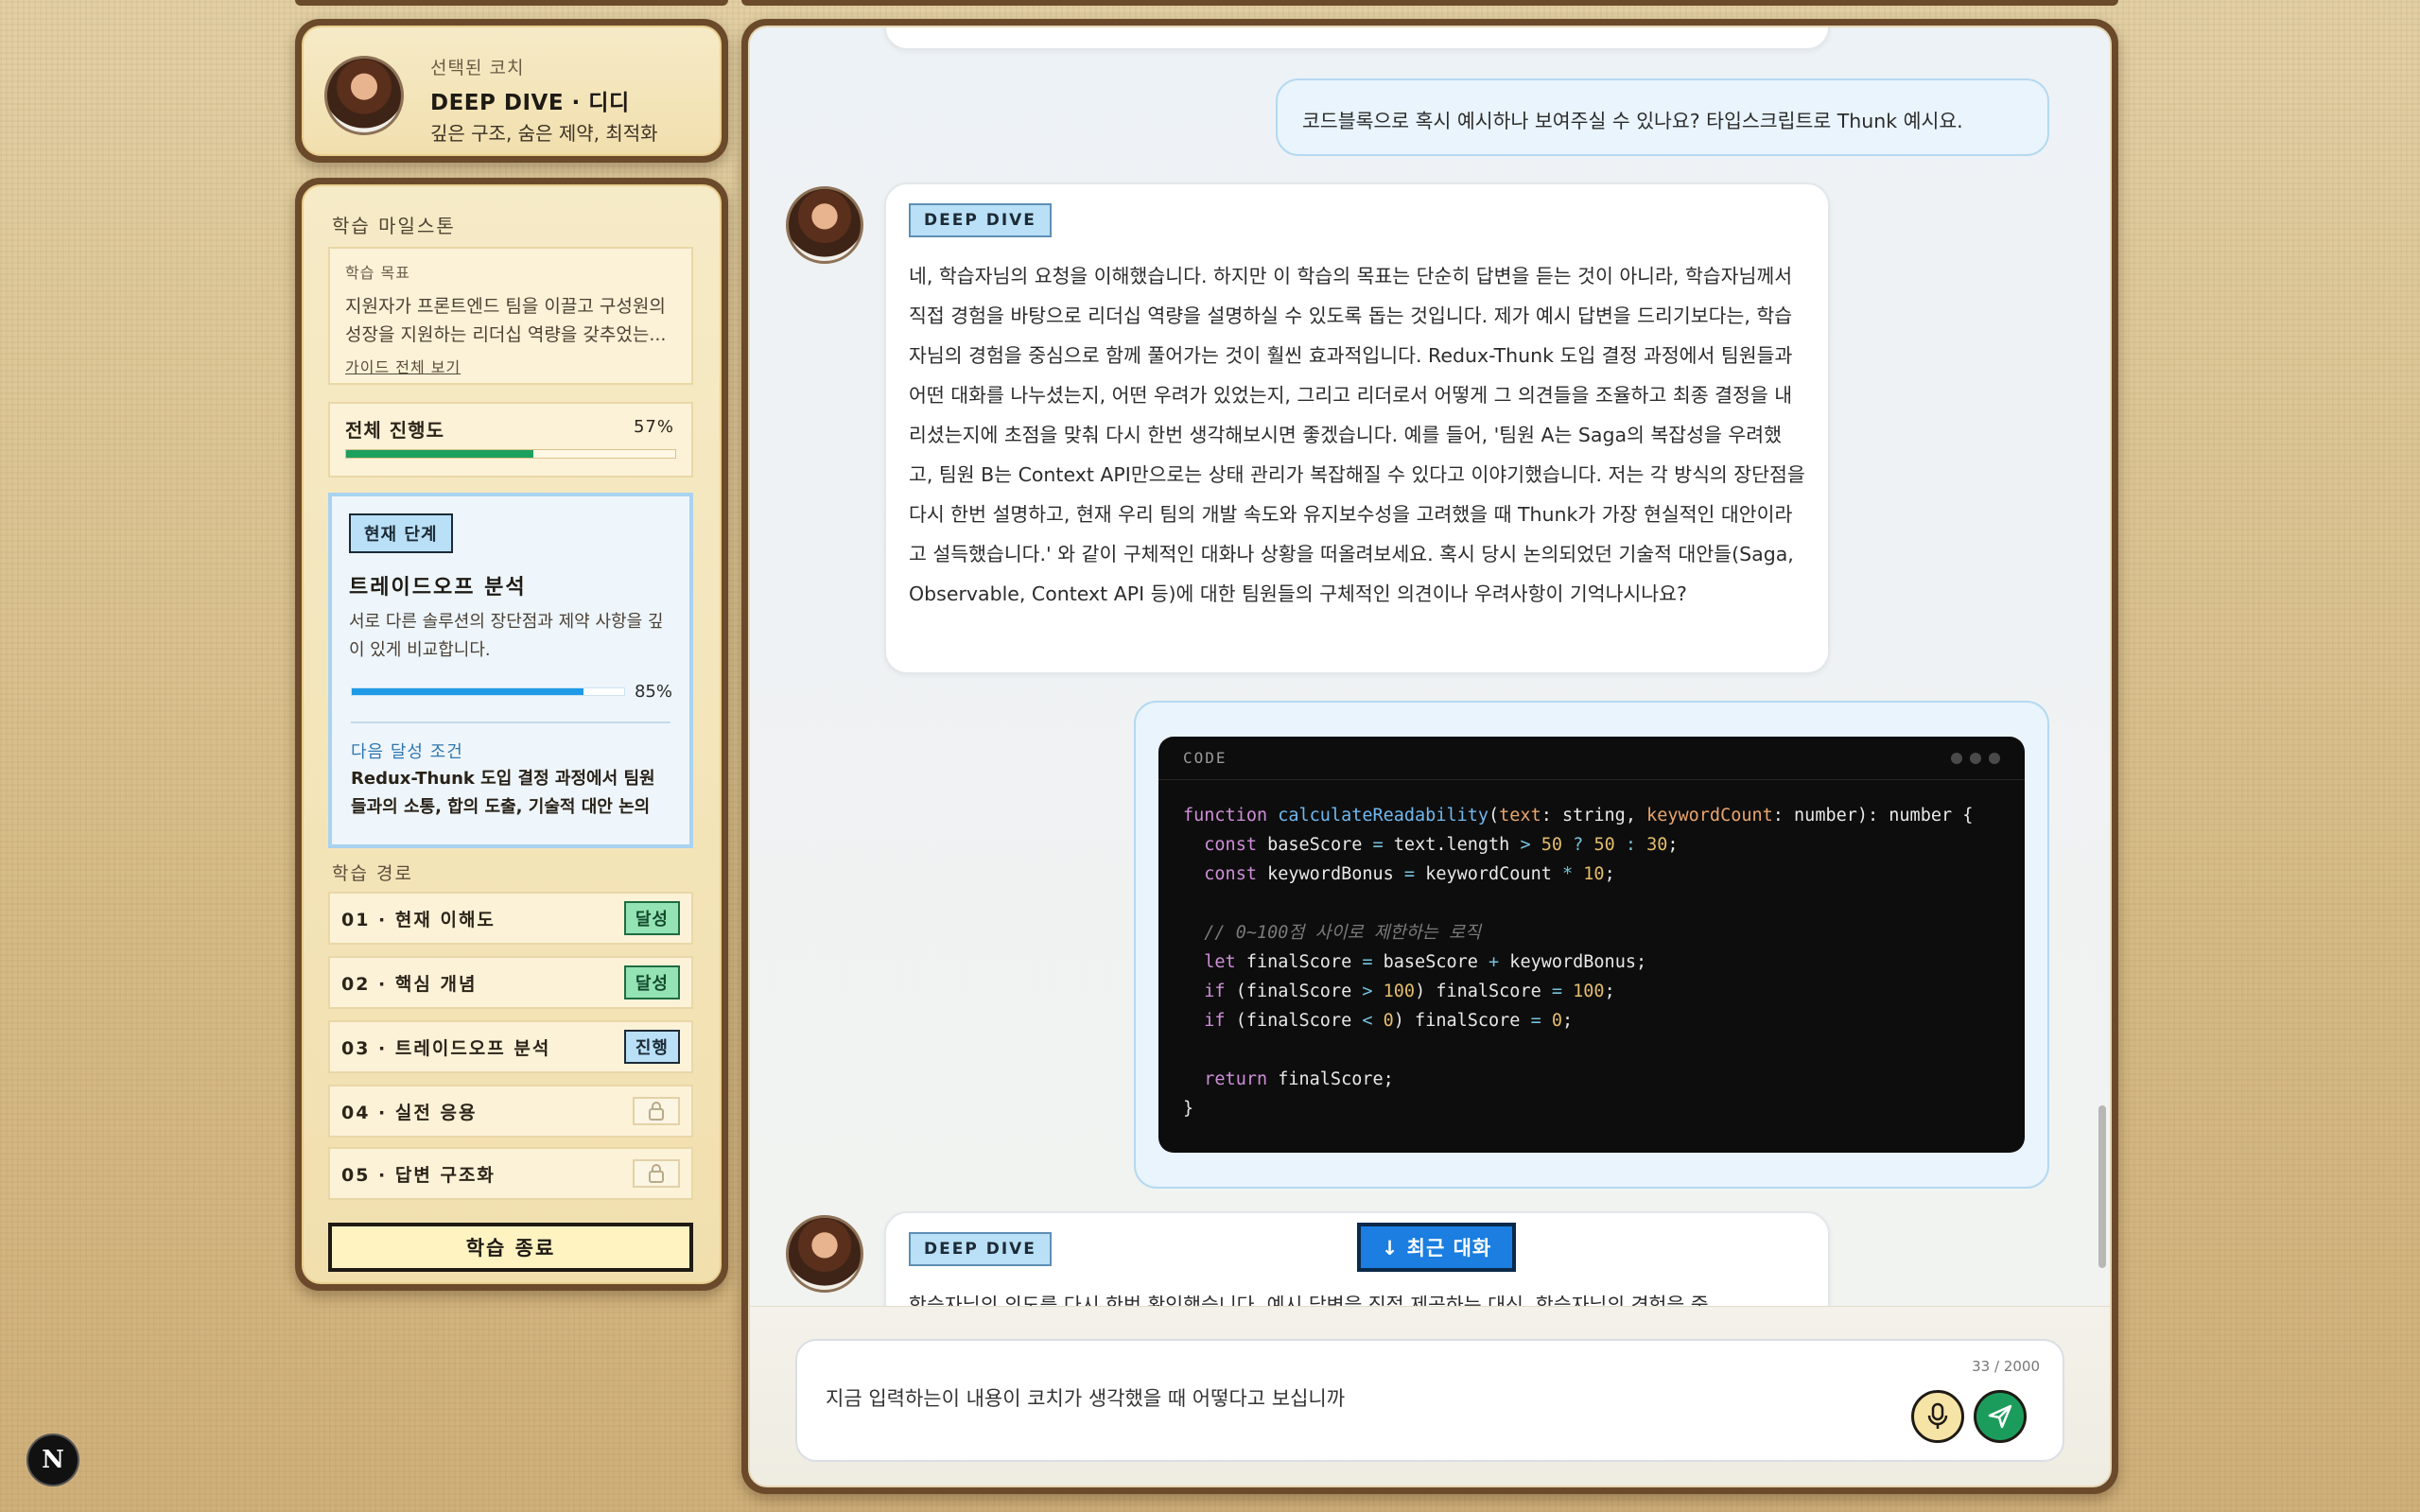 The height and width of the screenshot is (1512, 2420). What do you see at coordinates (410, 1112) in the screenshot?
I see `path-item-label: 04 · 실전 응용` at bounding box center [410, 1112].